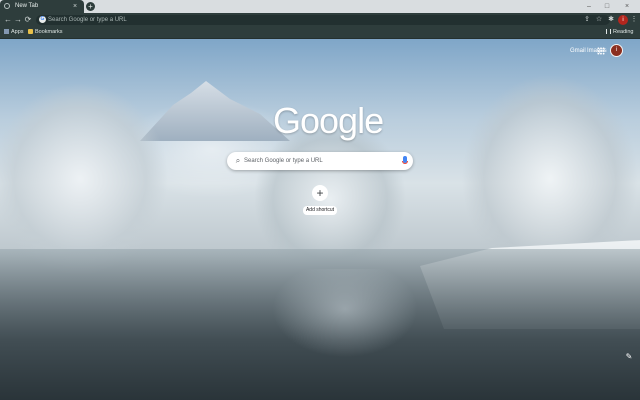  Describe the element at coordinates (608, 32) in the screenshot. I see `reading-list-icon` at that location.